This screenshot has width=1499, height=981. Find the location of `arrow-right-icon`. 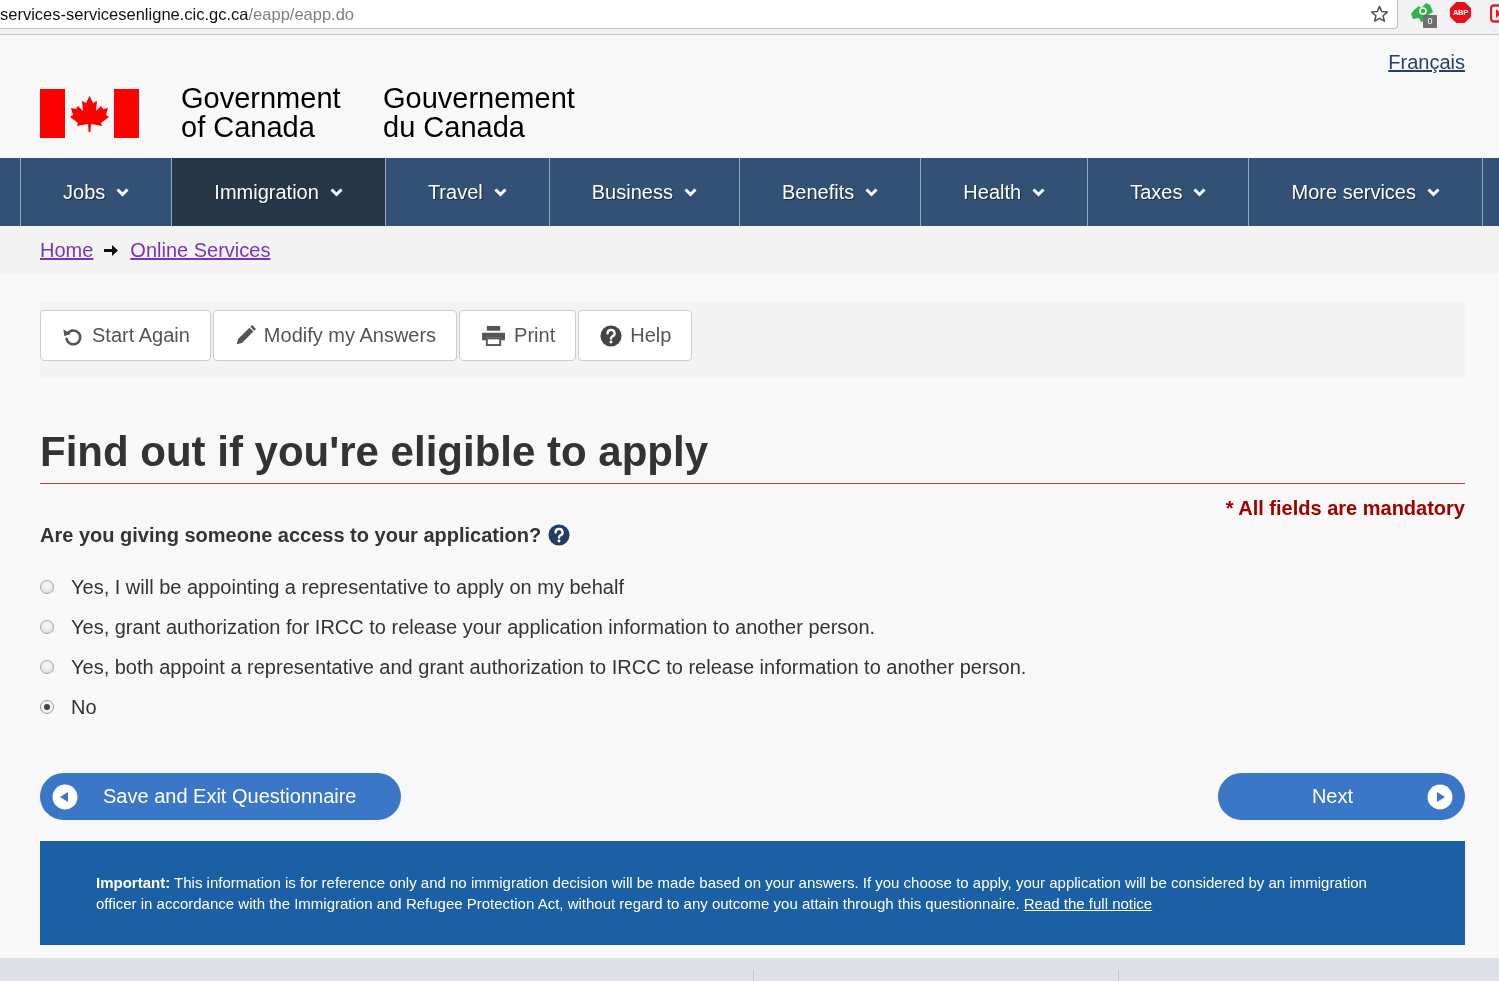

arrow-right-icon is located at coordinates (111, 250).